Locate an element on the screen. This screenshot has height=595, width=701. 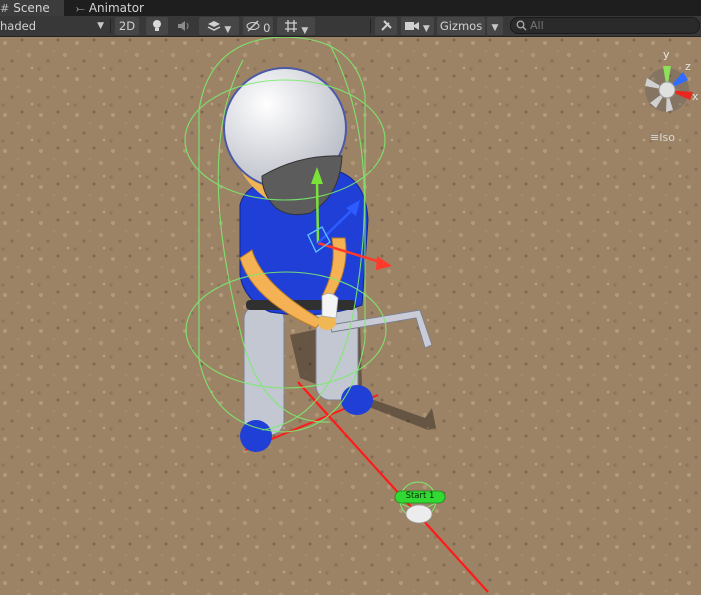
search-icon is located at coordinates (521, 25).